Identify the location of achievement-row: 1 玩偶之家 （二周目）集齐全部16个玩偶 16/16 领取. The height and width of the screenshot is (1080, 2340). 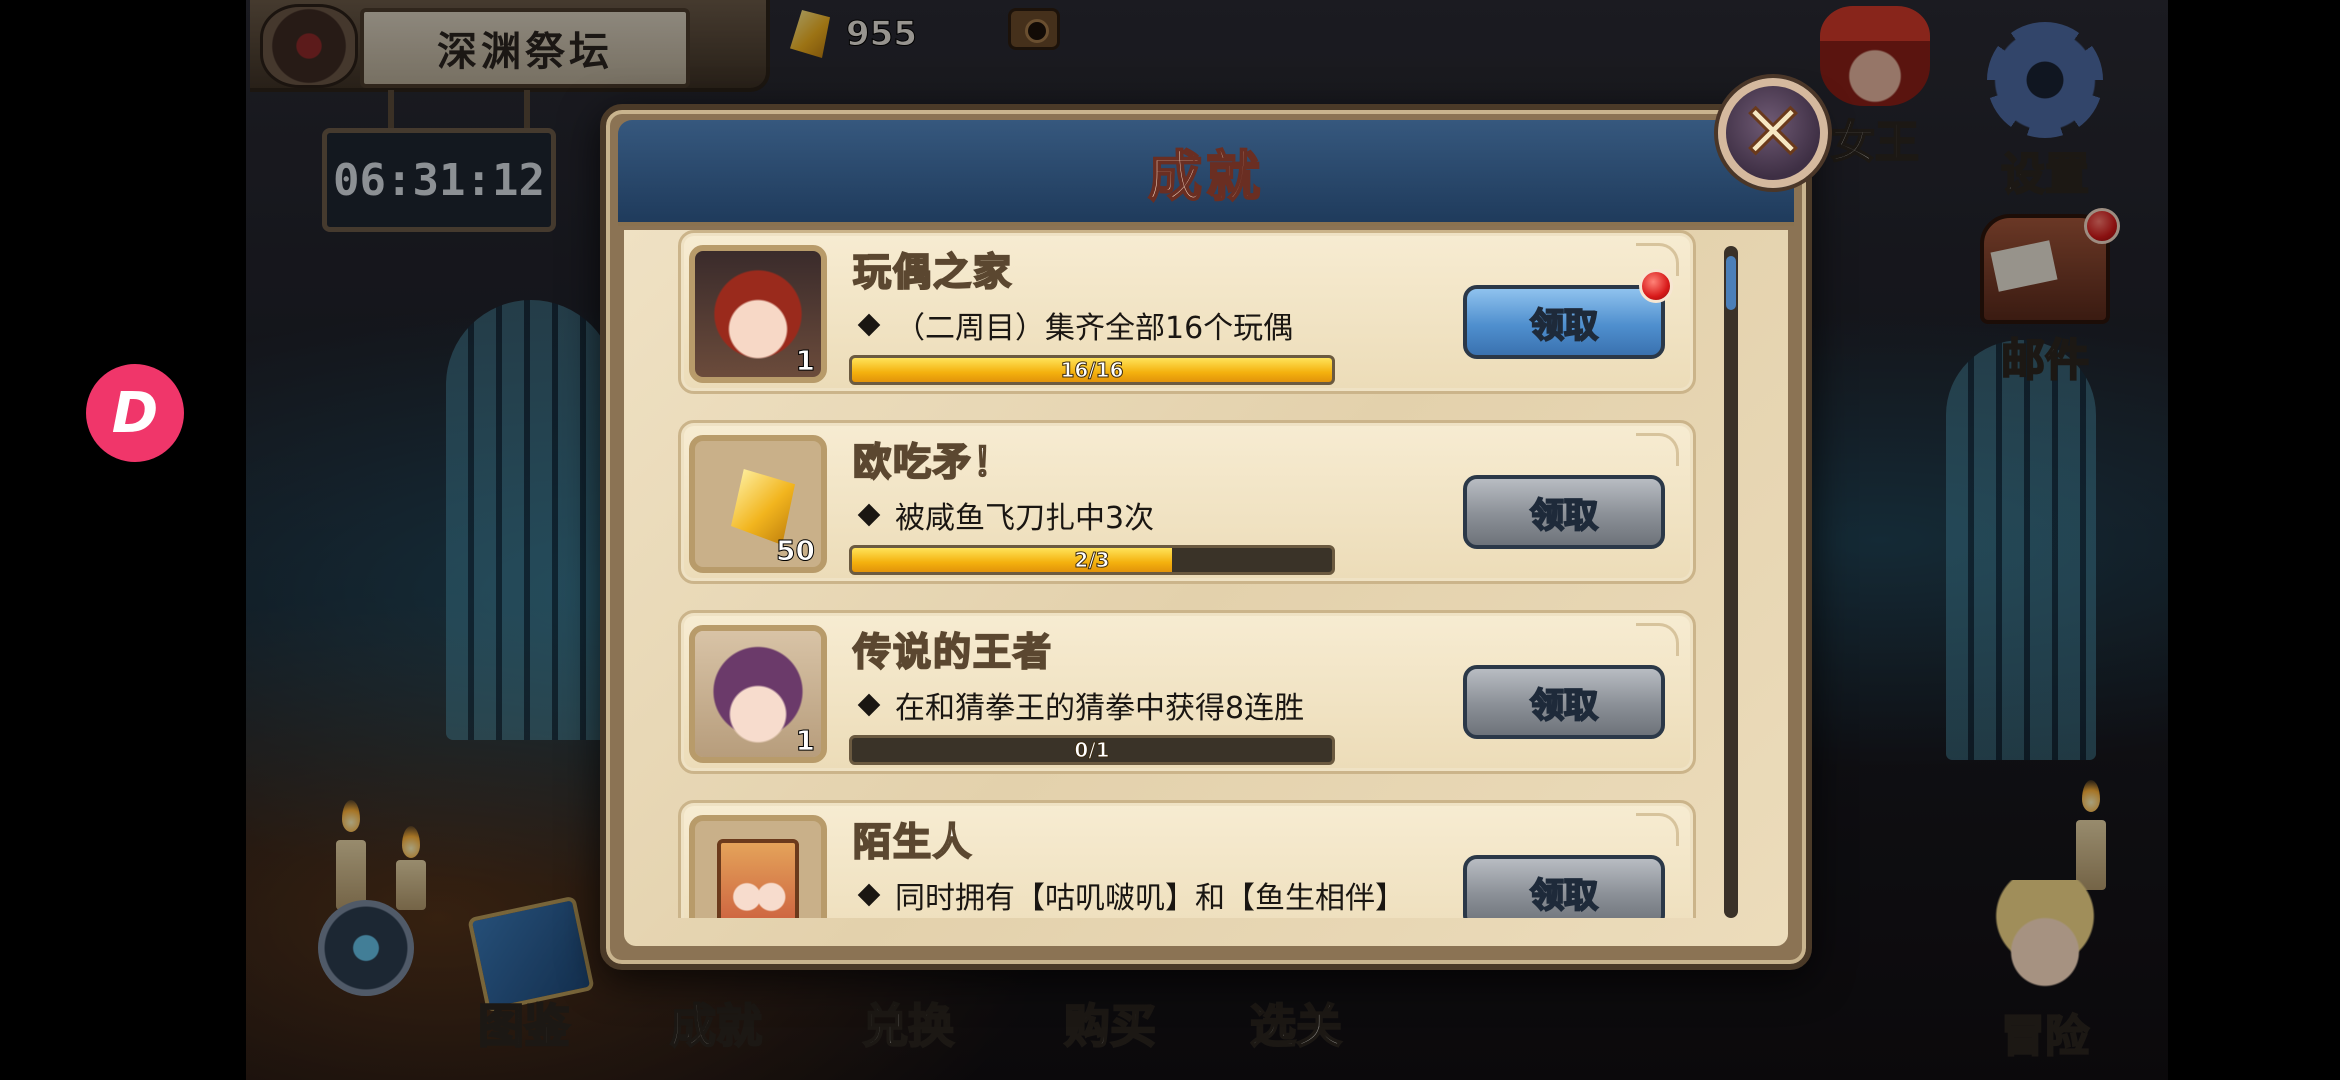
(1187, 312).